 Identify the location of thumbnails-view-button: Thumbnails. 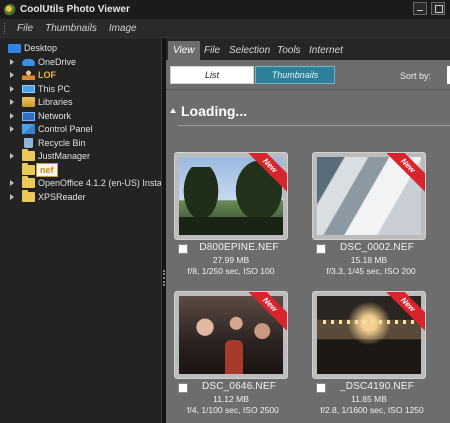
(295, 75).